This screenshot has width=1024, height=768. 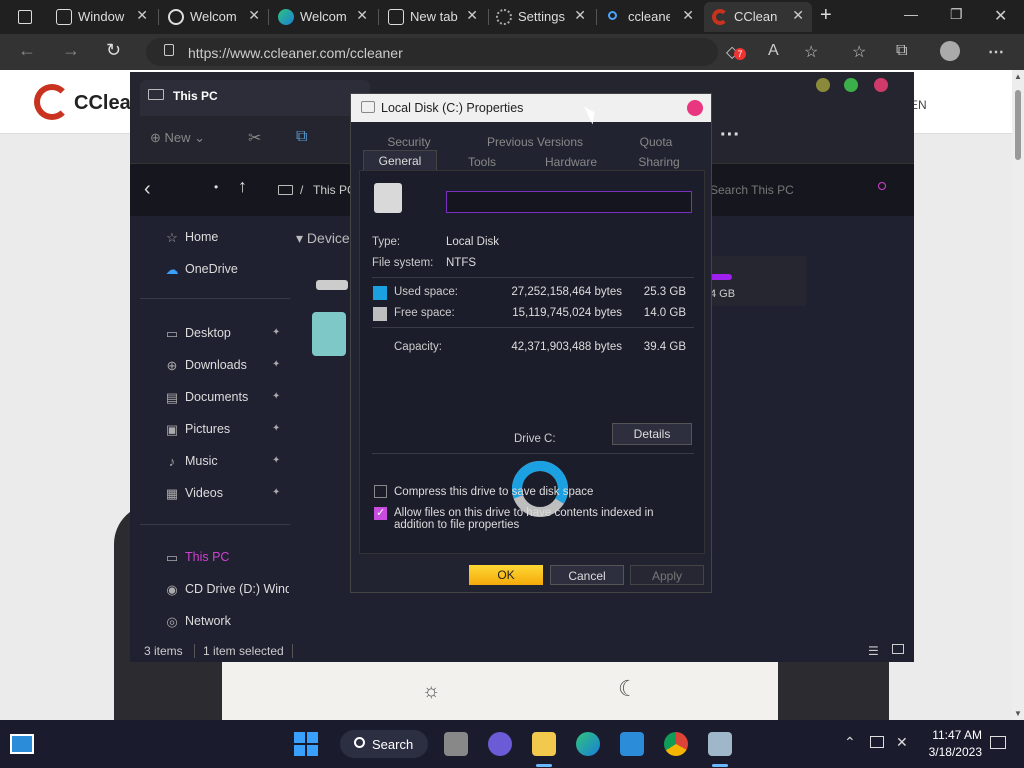 I want to click on search-input: Search This PC, so click(x=806, y=190).